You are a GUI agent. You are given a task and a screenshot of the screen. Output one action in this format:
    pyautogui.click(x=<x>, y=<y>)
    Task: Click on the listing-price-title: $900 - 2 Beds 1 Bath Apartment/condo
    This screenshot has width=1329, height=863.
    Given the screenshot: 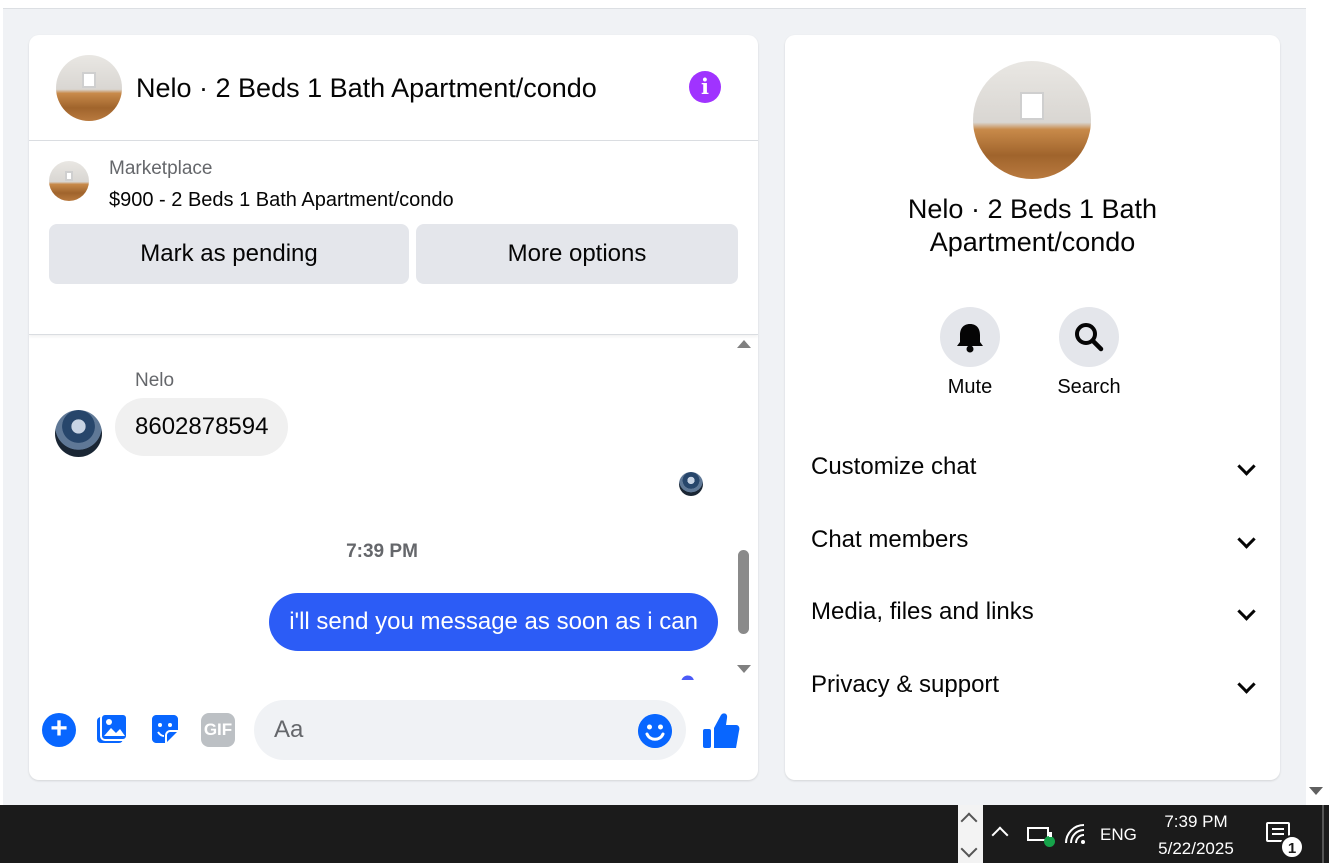 What is the action you would take?
    pyautogui.click(x=281, y=200)
    